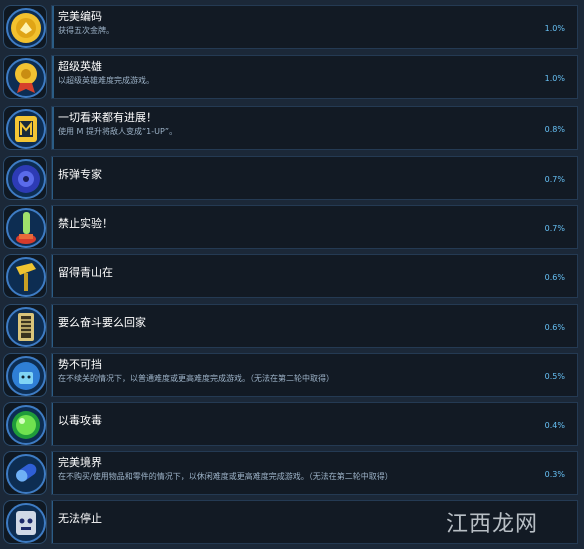 This screenshot has height=549, width=584. What do you see at coordinates (314, 178) in the screenshot?
I see `achievement-panel: 拆弹专家 0.7%` at bounding box center [314, 178].